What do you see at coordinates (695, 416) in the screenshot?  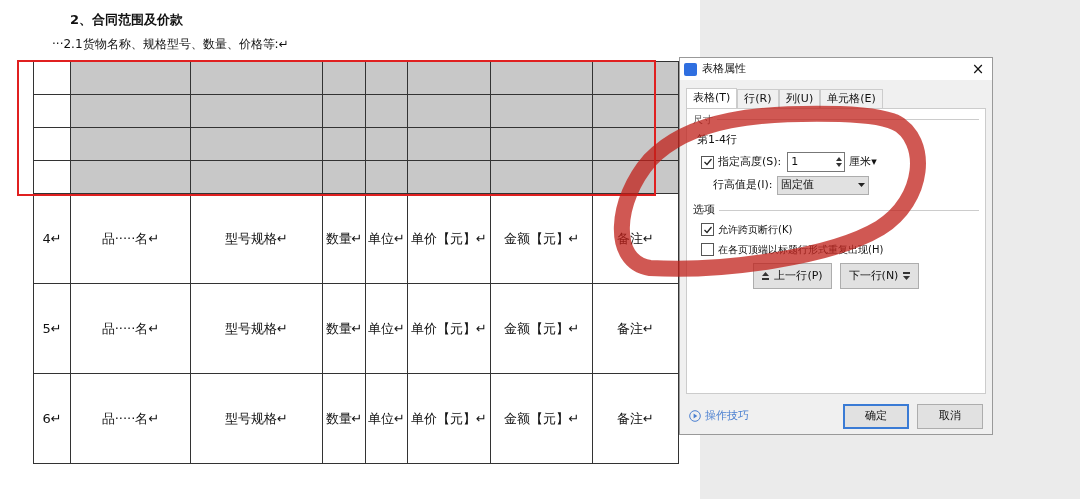 I see `play-circle-icon` at bounding box center [695, 416].